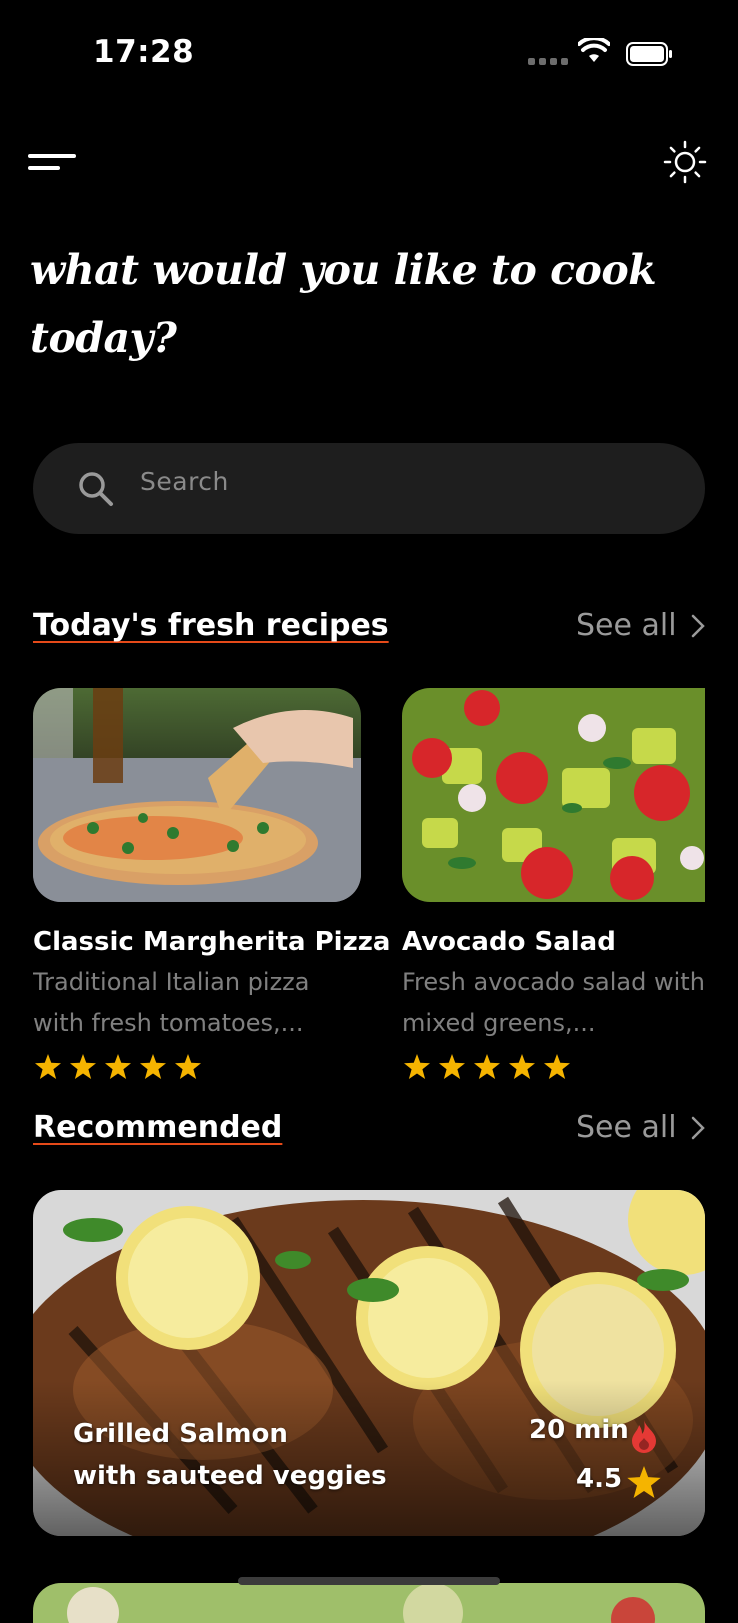  Describe the element at coordinates (548, 61) in the screenshot. I see `cellular-signal-icon` at that location.